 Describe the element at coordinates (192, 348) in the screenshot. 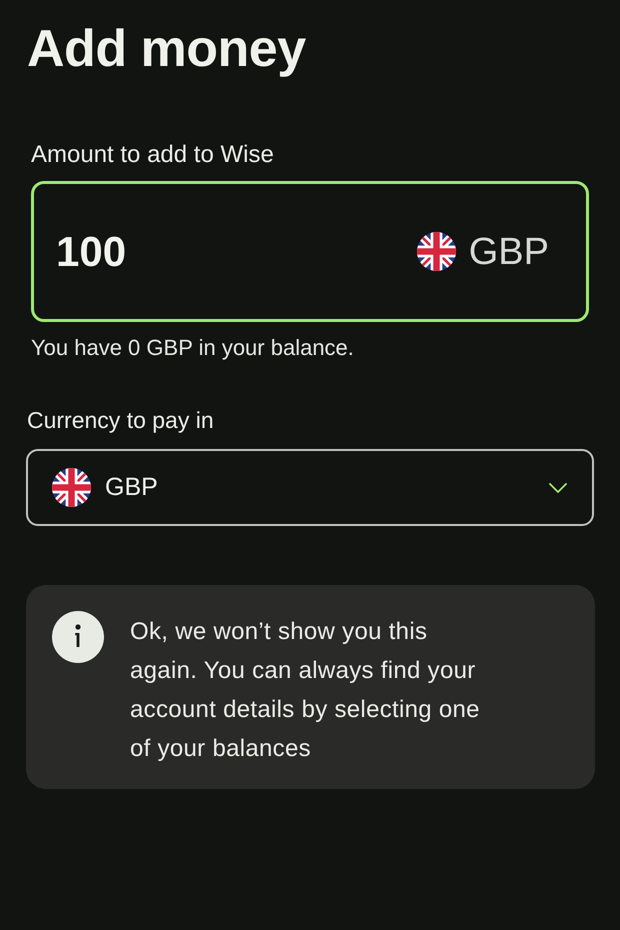

I see `balance-note: You have 0 GBP in your balance.` at that location.